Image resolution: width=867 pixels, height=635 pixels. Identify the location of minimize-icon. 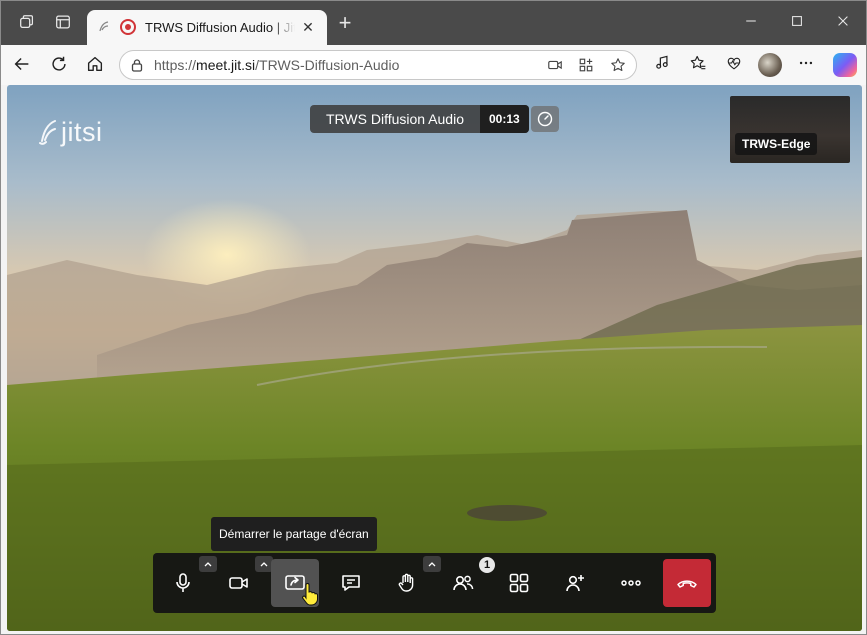
(751, 23).